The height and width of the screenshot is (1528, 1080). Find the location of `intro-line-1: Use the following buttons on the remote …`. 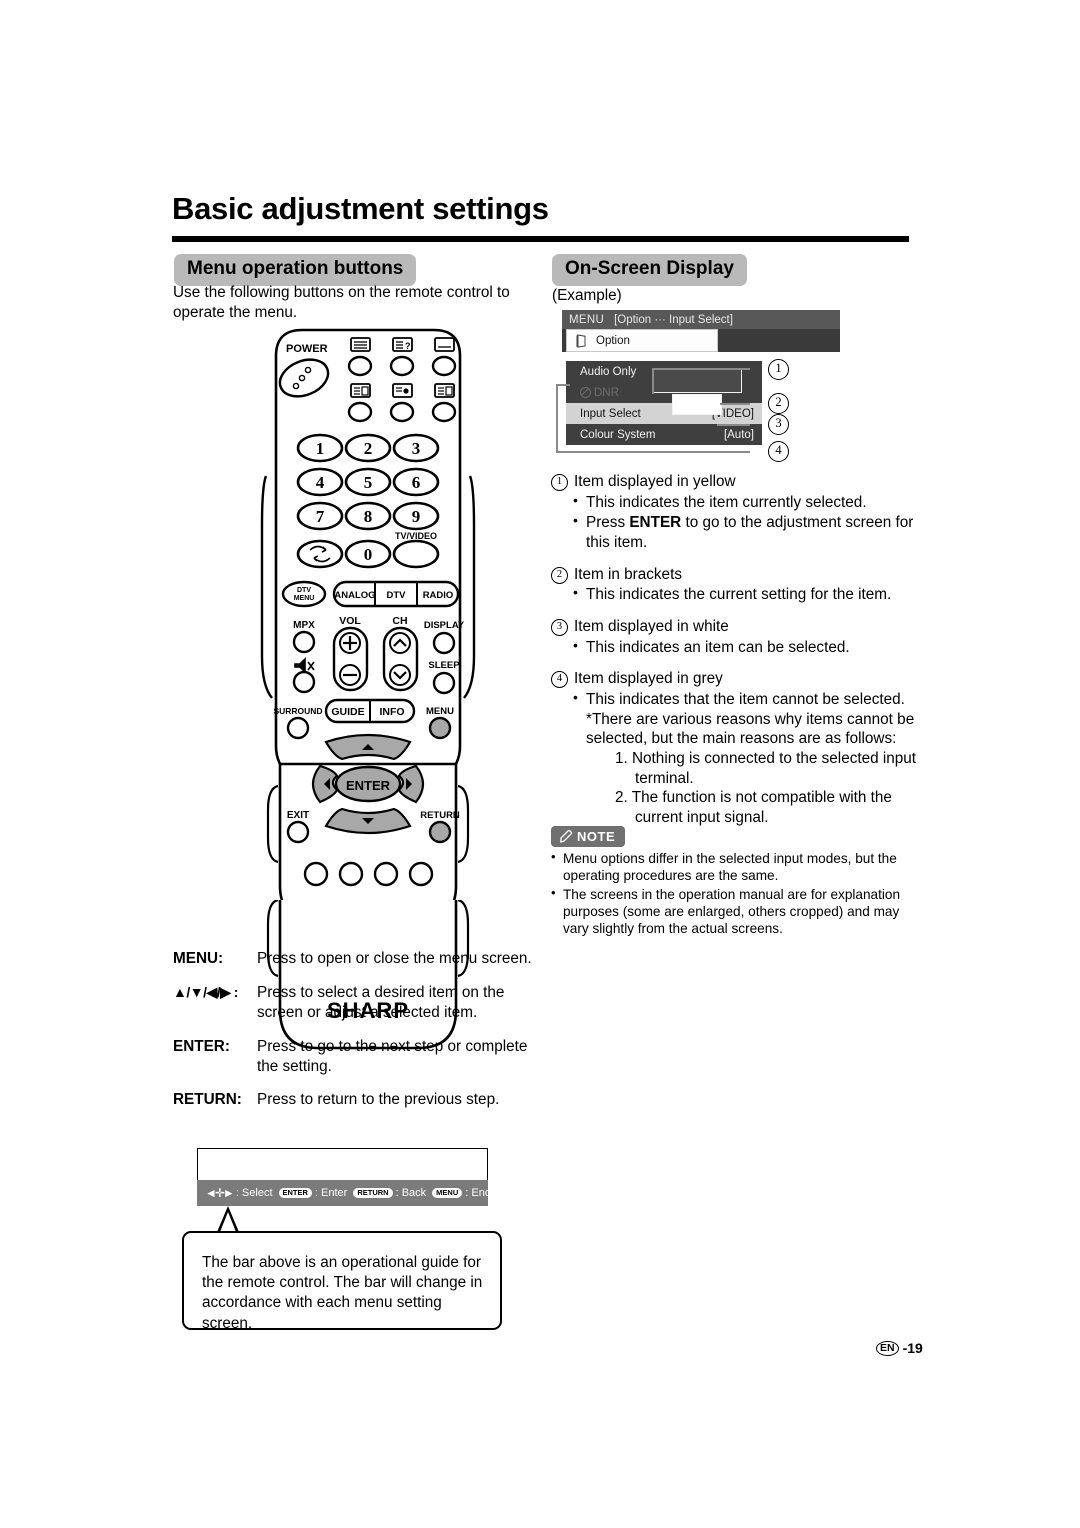

intro-line-1: Use the following buttons on the remote … is located at coordinates (341, 292).